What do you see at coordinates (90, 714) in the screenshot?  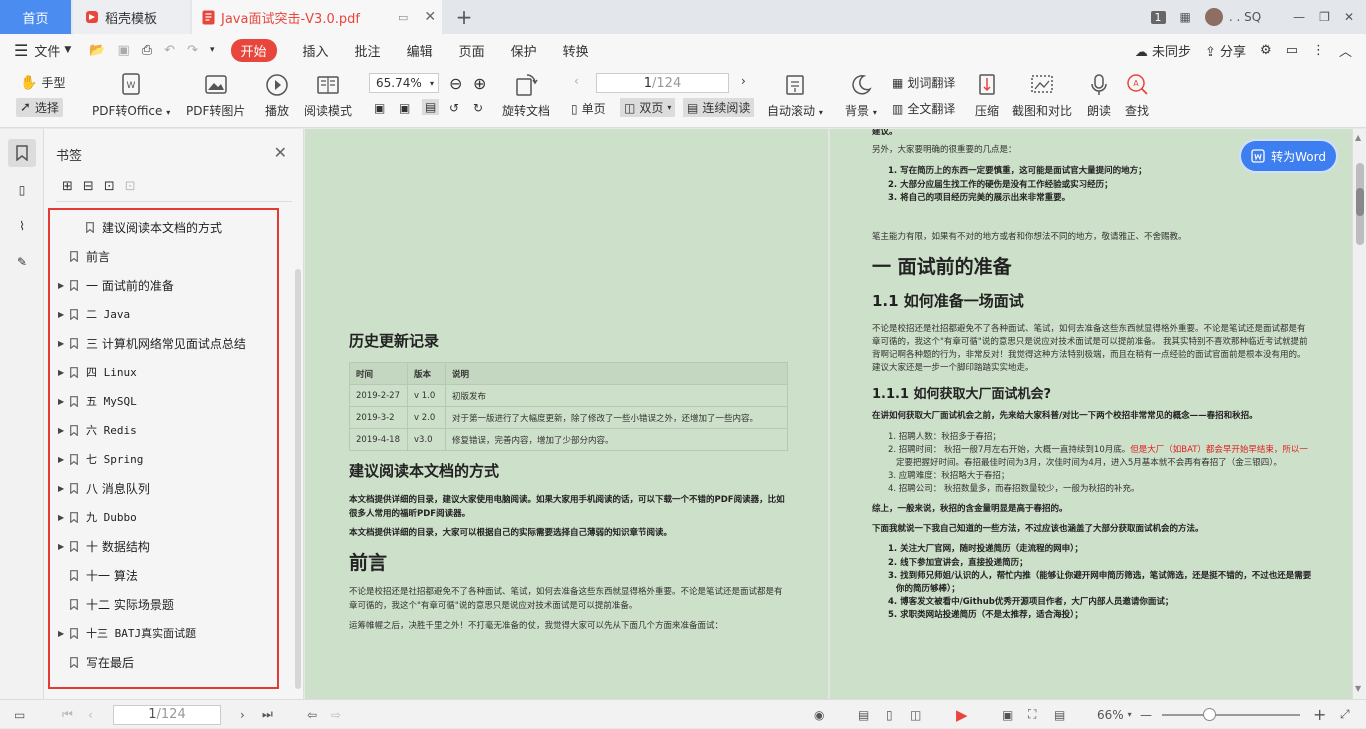 I see `status-prev-page-icon: ‹` at bounding box center [90, 714].